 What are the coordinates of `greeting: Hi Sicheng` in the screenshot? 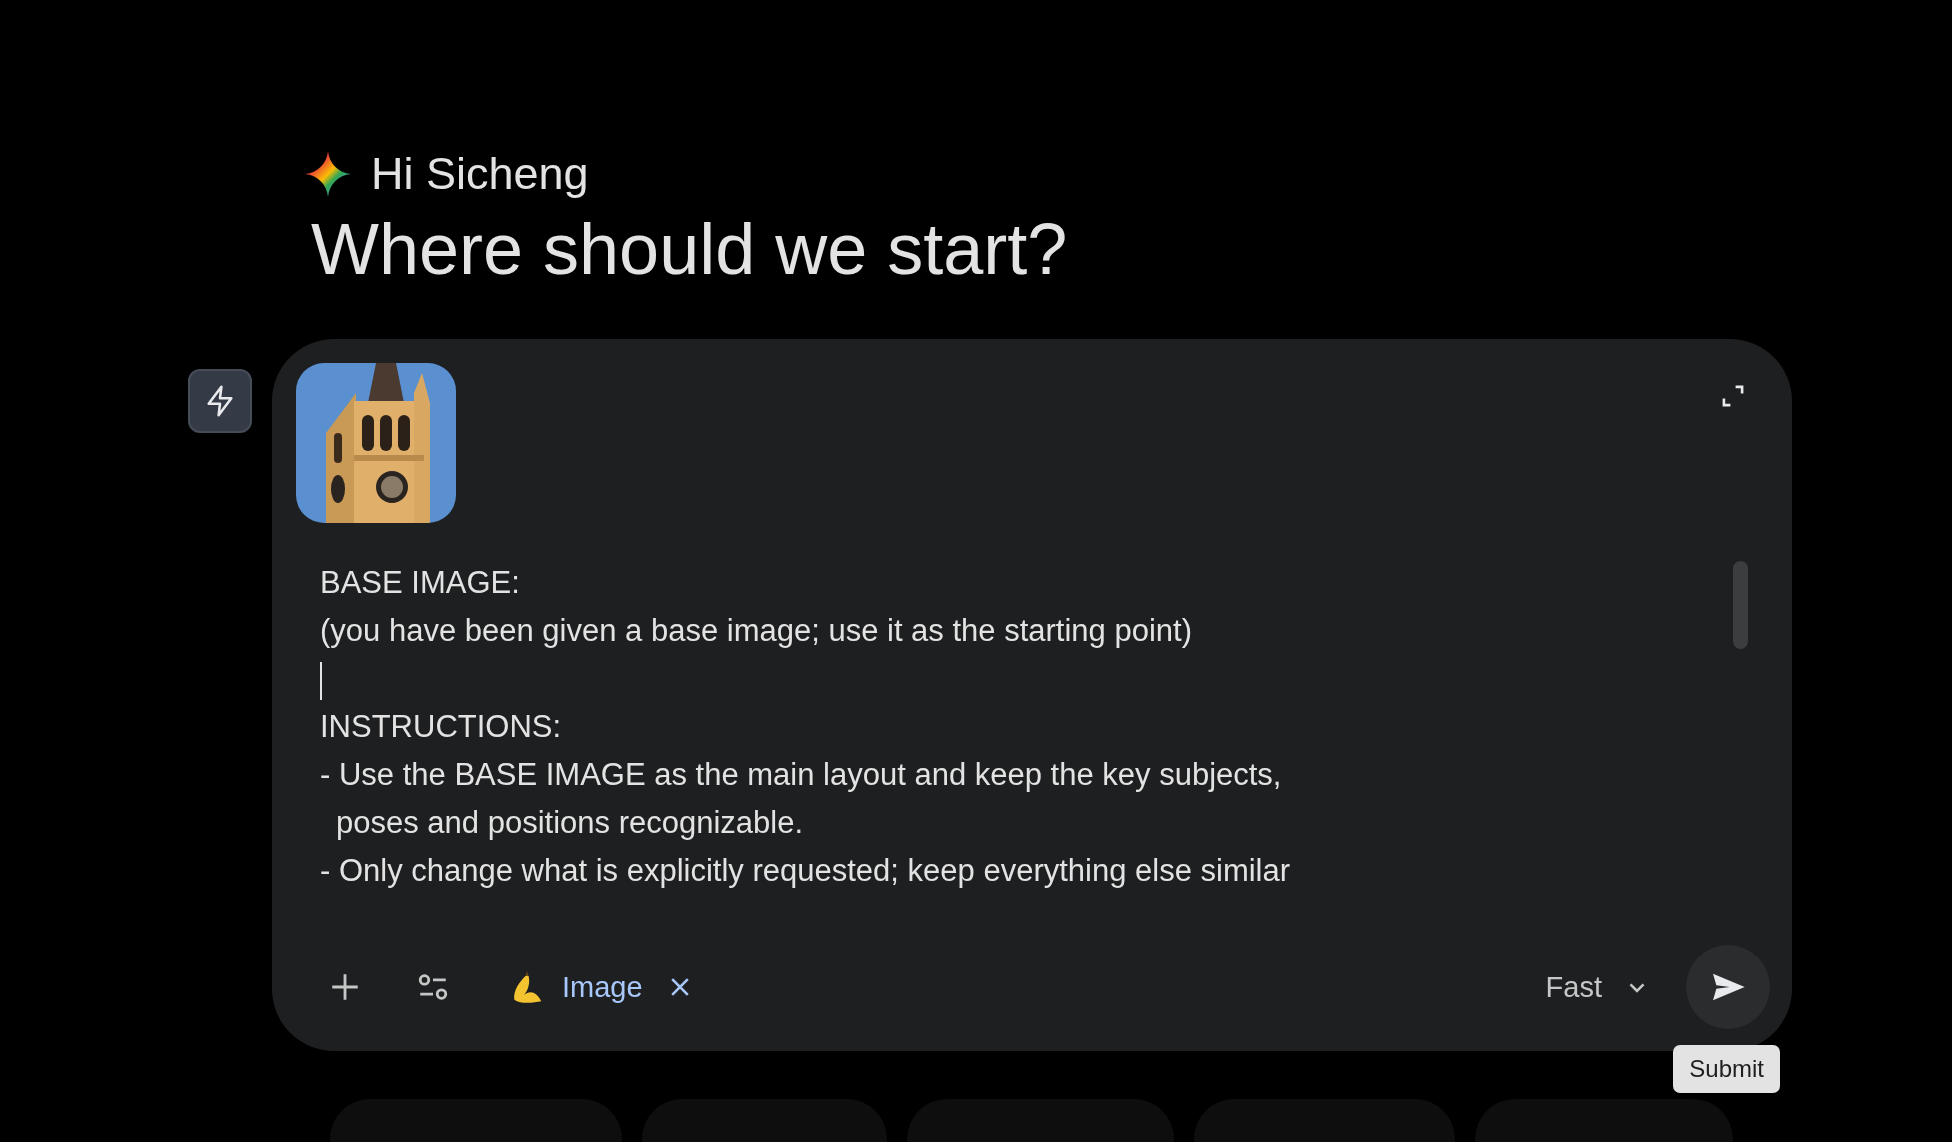 It's located at (480, 174).